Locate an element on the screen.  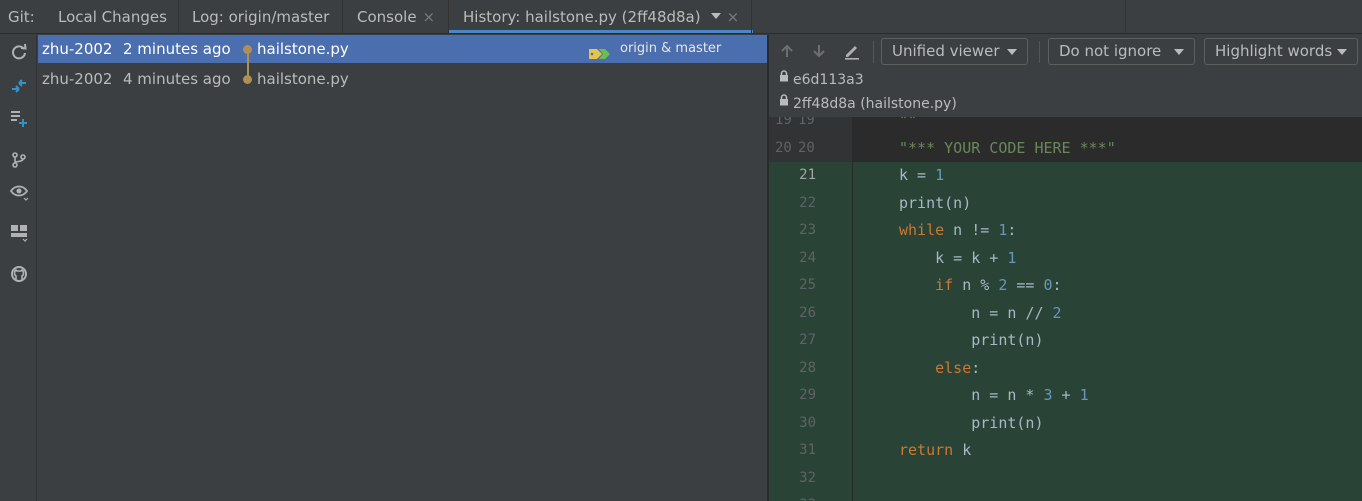
old-line-number: 20 is located at coordinates (783, 147).